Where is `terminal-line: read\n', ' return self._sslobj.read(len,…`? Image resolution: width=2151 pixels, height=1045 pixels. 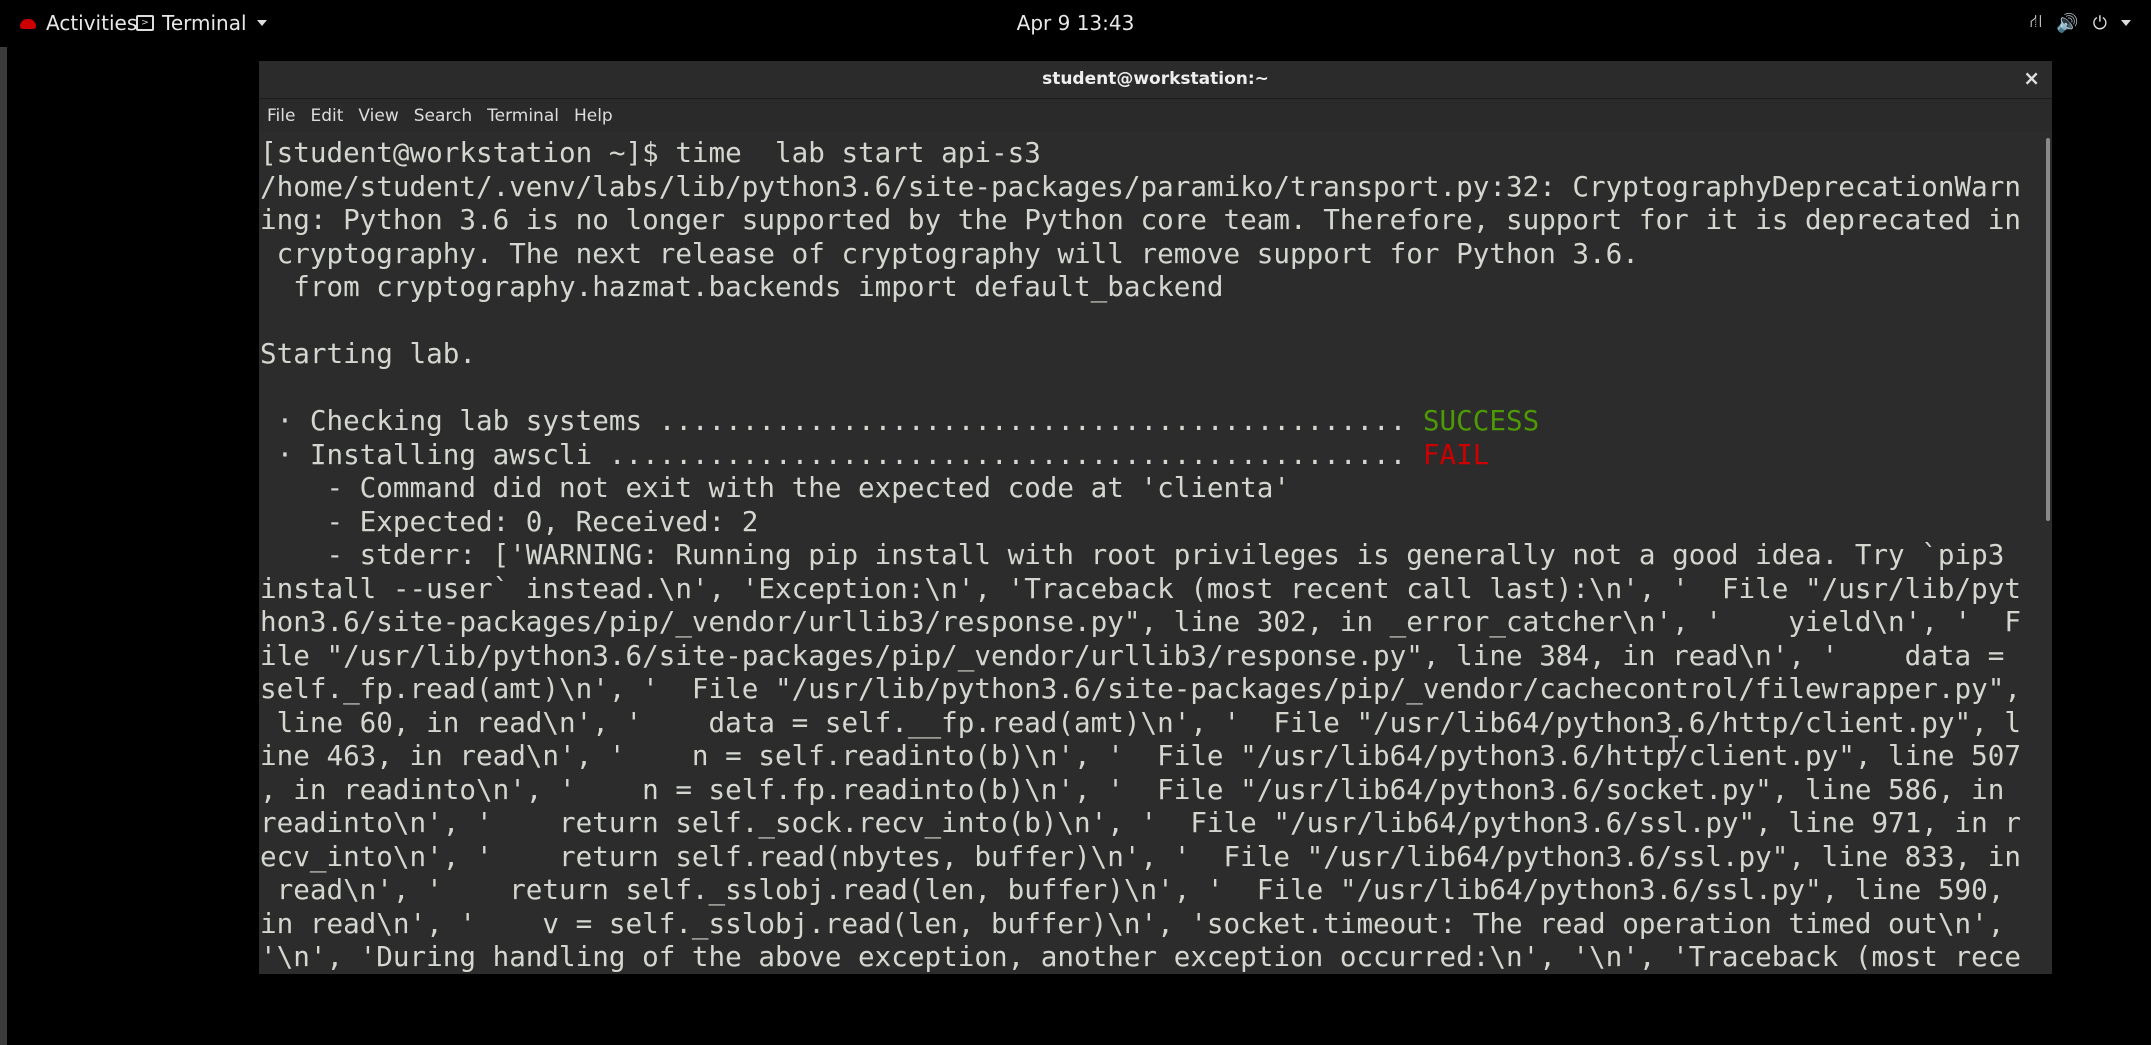
terminal-line: read\n', ' return self._sslobj.read(len,… is located at coordinates (1132, 889).